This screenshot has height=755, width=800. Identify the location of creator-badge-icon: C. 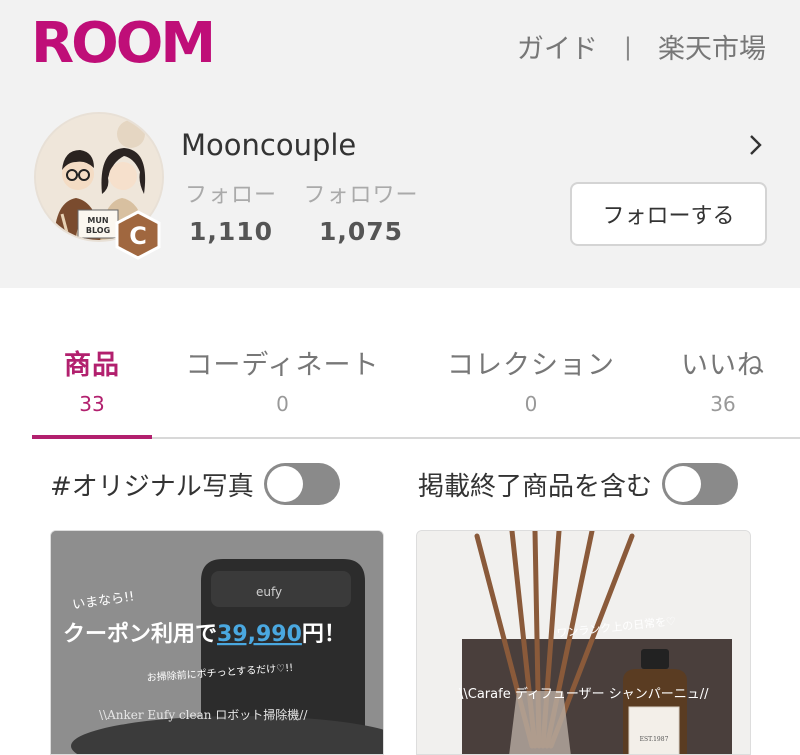
(138, 235).